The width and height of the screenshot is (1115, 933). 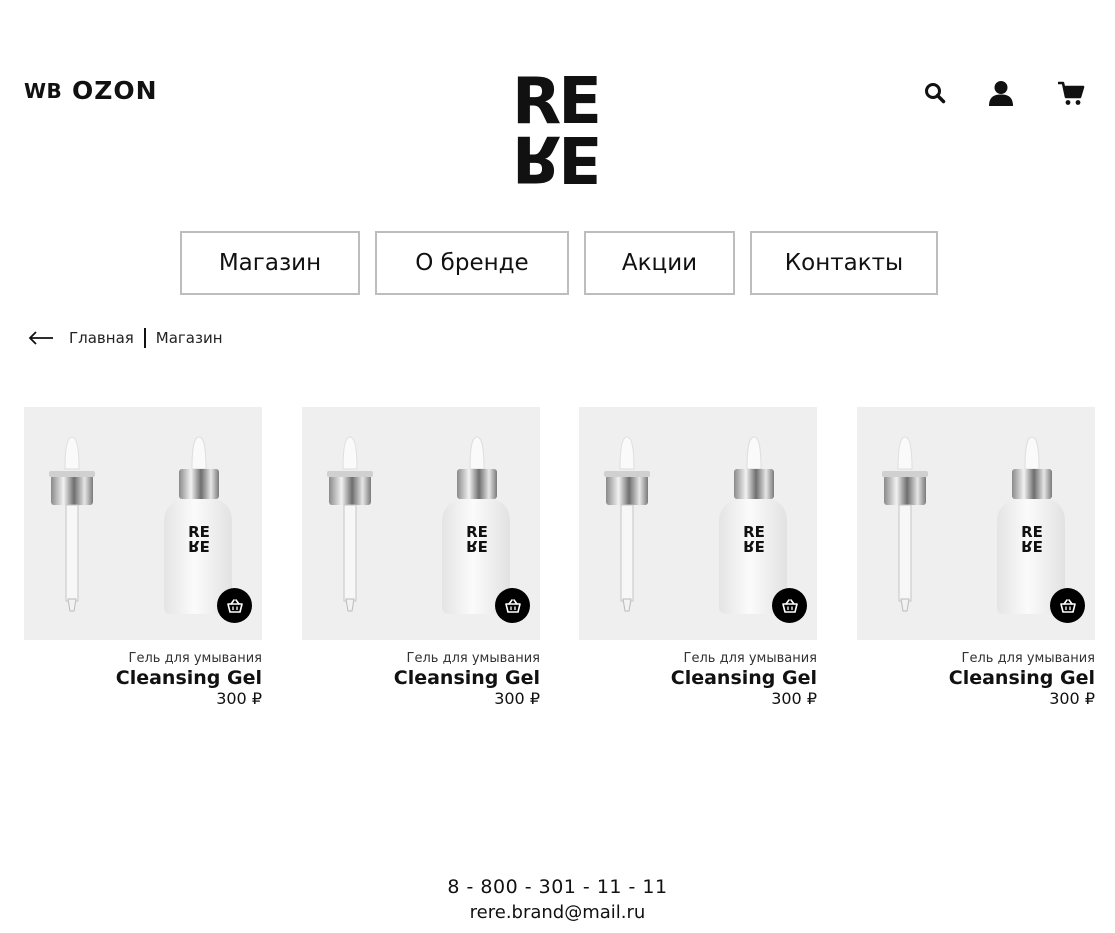 What do you see at coordinates (43, 91) in the screenshot?
I see `wb-marketplace-link: WB` at bounding box center [43, 91].